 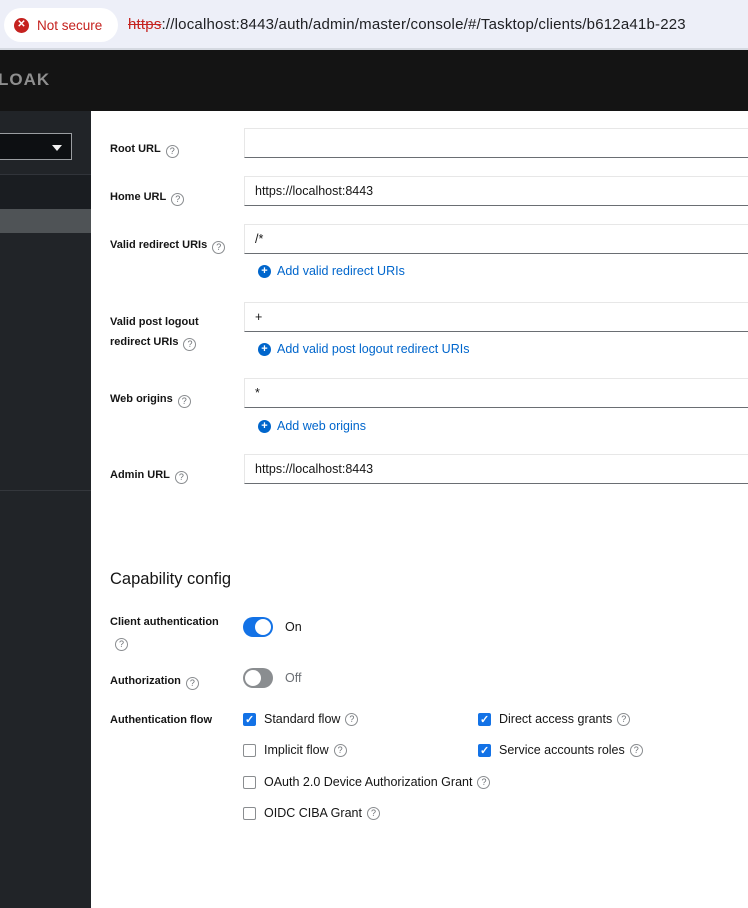 I want to click on service-accounts-roles-checkbox, so click(x=484, y=750).